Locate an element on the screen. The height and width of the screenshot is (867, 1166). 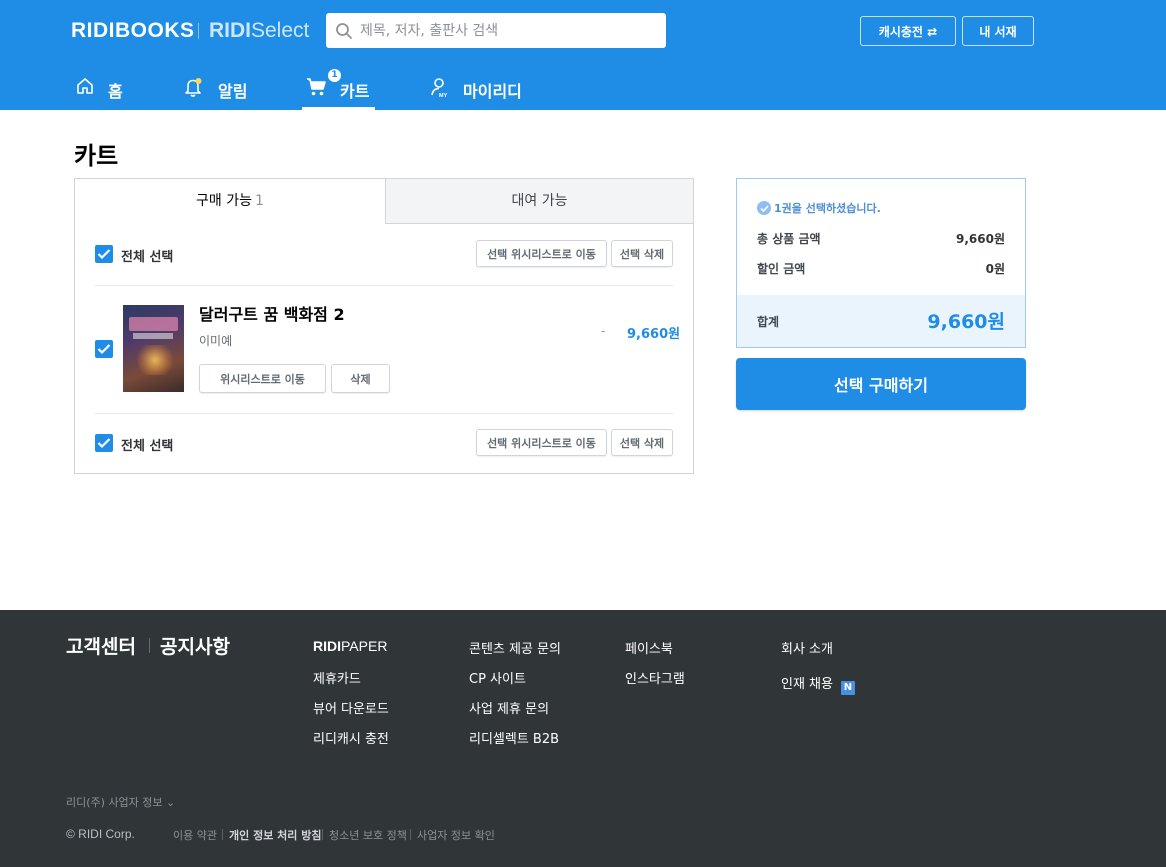
nav-my-ridi: MY 마이리디 is located at coordinates (480, 91).